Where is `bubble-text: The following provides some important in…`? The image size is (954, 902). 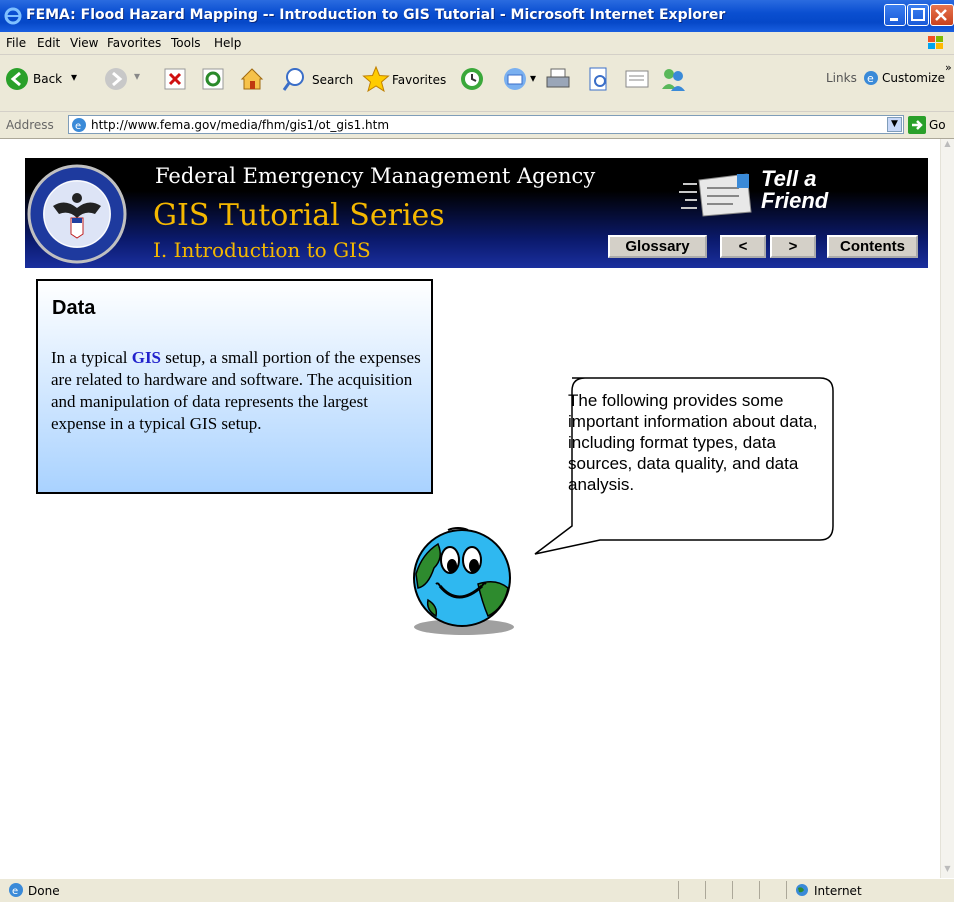
bubble-text: The following provides some important in… is located at coordinates (693, 442).